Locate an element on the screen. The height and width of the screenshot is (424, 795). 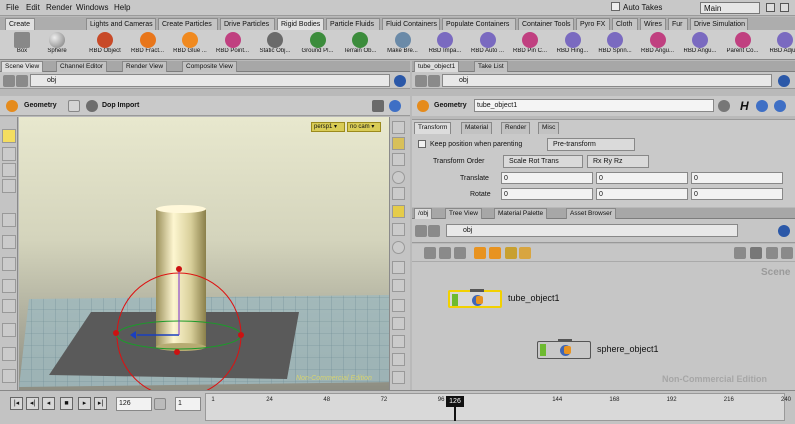
shelf-tab-fur: Fur is located at coordinates (678, 24).